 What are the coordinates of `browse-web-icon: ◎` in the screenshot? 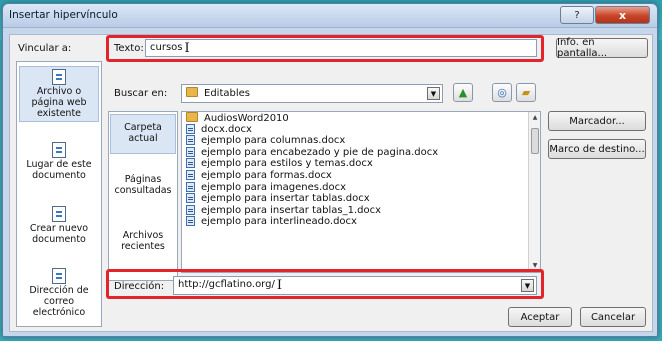 It's located at (502, 92).